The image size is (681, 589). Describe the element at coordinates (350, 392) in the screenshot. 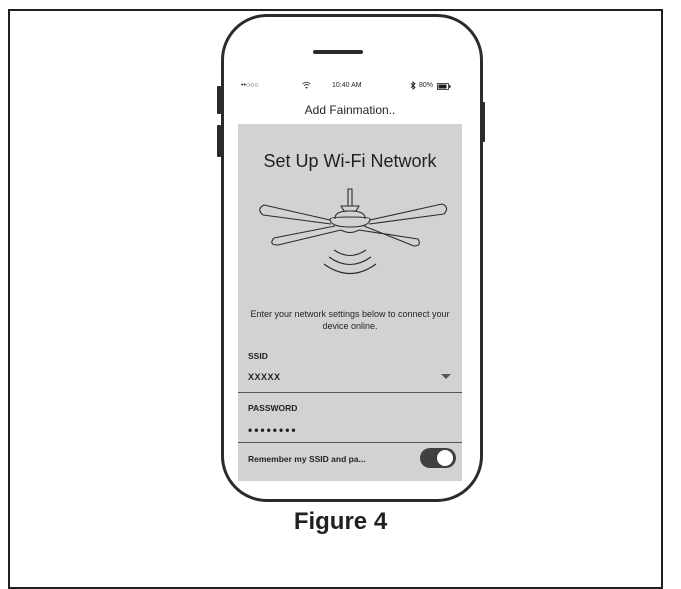

I see `ssid-divider` at that location.